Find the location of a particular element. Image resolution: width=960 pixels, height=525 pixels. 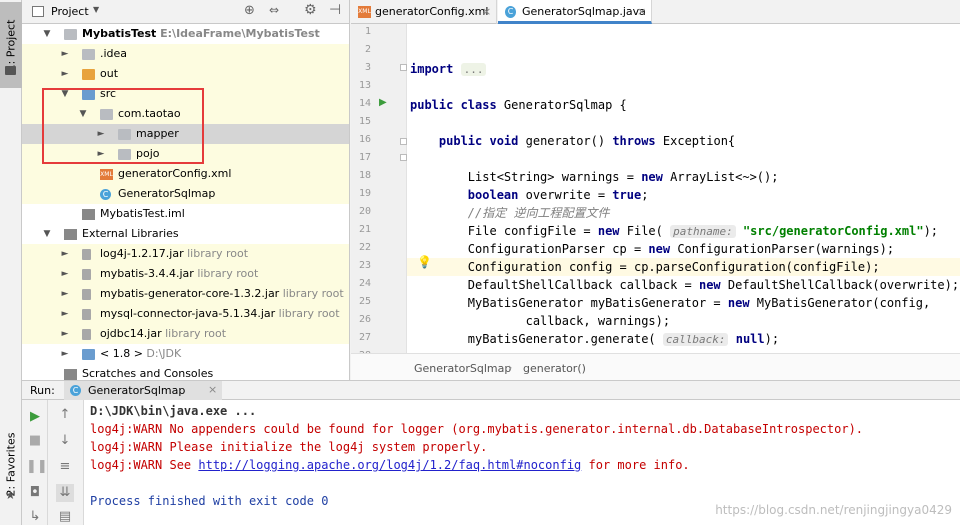

tree-item: ▼ External Libraries is located at coordinates (185, 234).